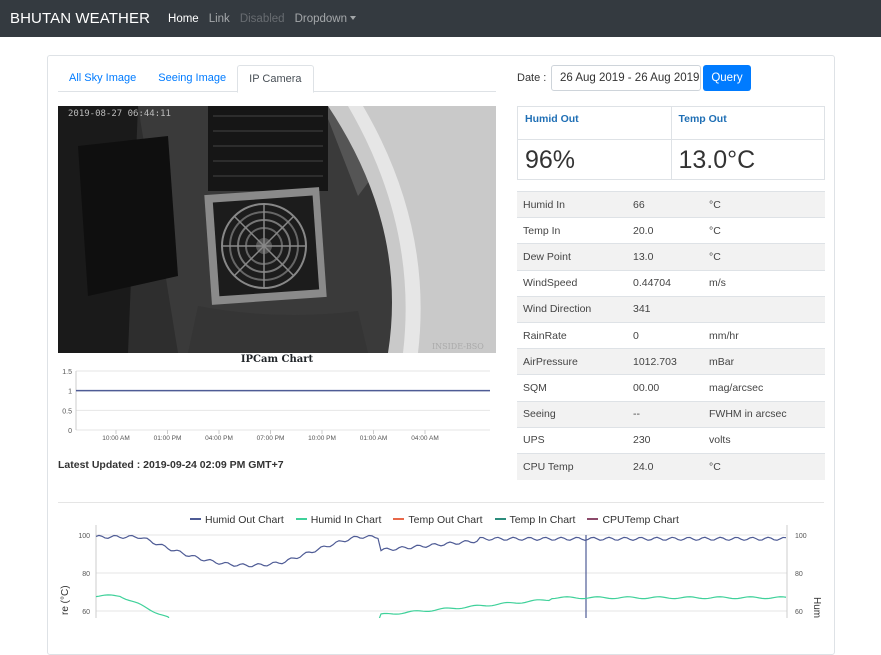  What do you see at coordinates (352, 17) in the screenshot?
I see `caret-down-icon` at bounding box center [352, 17].